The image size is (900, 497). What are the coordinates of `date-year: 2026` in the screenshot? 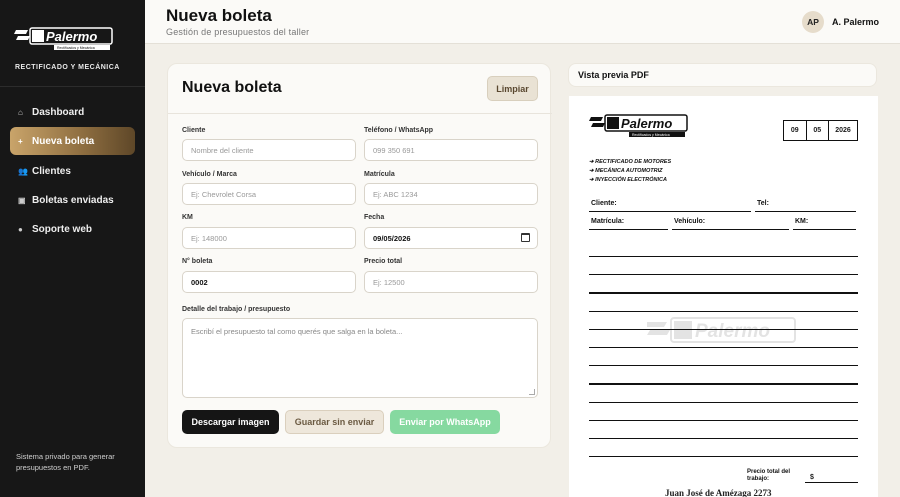 It's located at (843, 130).